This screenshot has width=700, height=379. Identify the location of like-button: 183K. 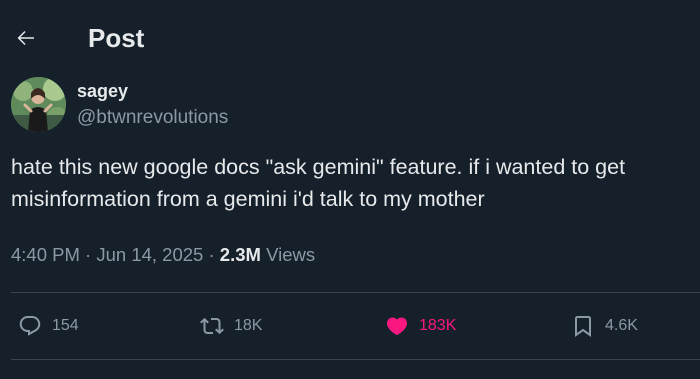
(420, 326).